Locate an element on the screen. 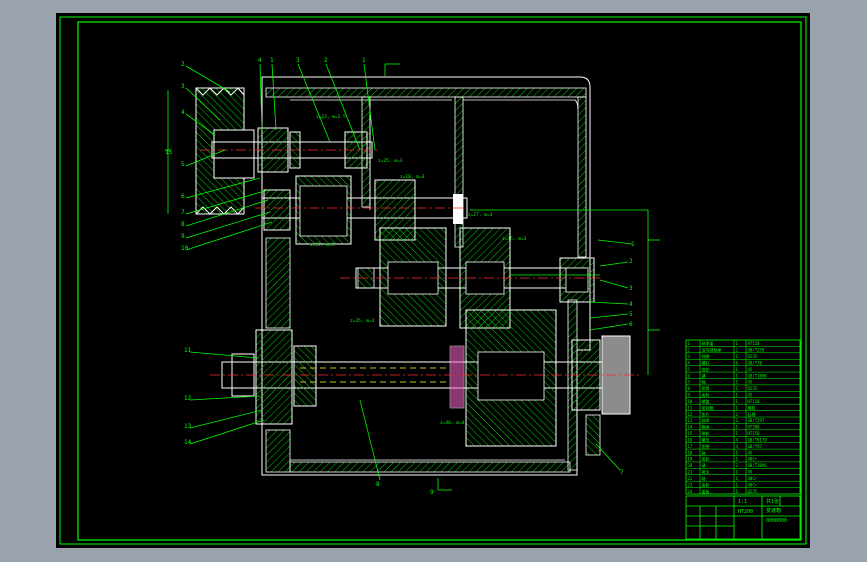 Image resolution: width=867 pixels, height=562 pixels. balloon-left-8: 9 is located at coordinates (183, 236).